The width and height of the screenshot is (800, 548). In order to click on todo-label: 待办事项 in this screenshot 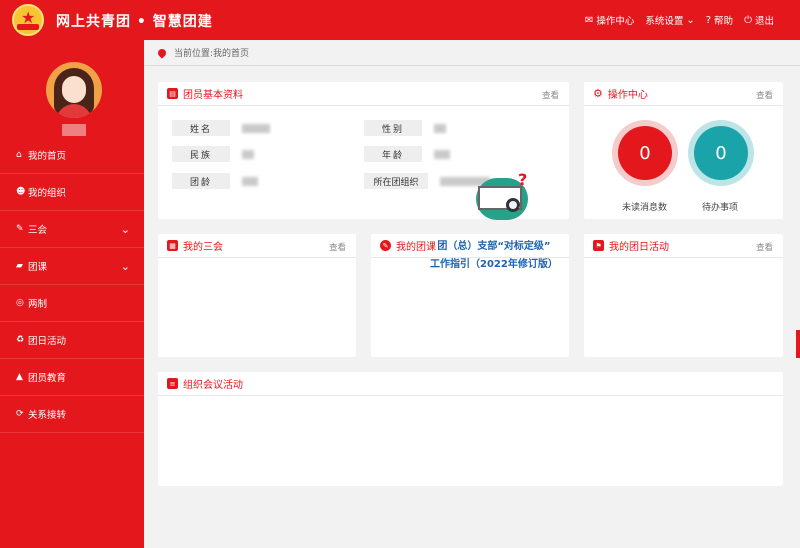, I will do `click(720, 208)`.